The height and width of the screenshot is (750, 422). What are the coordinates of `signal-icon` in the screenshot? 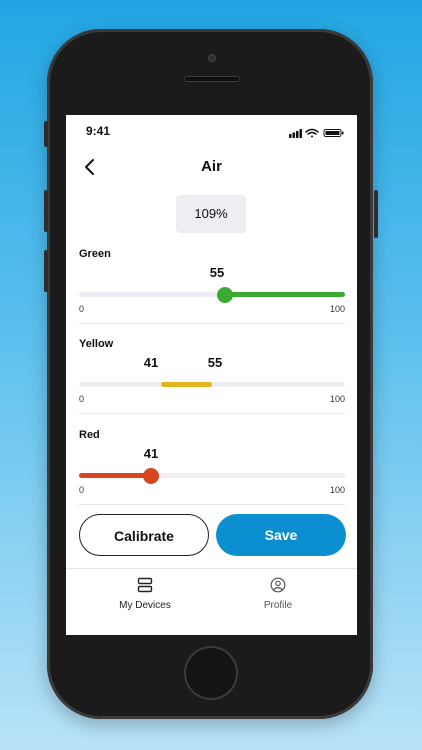 It's located at (295, 133).